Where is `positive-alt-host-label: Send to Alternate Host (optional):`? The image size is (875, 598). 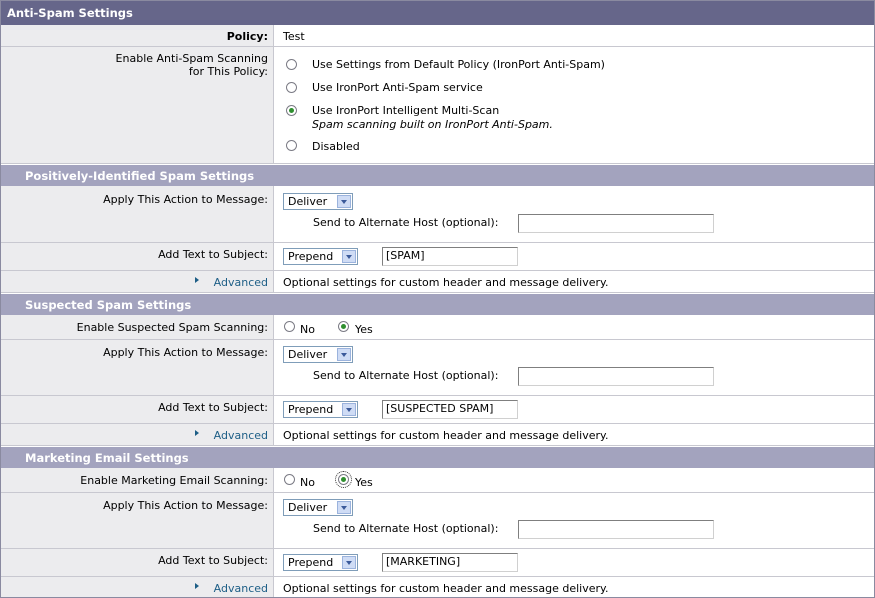 positive-alt-host-label: Send to Alternate Host (optional): is located at coordinates (406, 222).